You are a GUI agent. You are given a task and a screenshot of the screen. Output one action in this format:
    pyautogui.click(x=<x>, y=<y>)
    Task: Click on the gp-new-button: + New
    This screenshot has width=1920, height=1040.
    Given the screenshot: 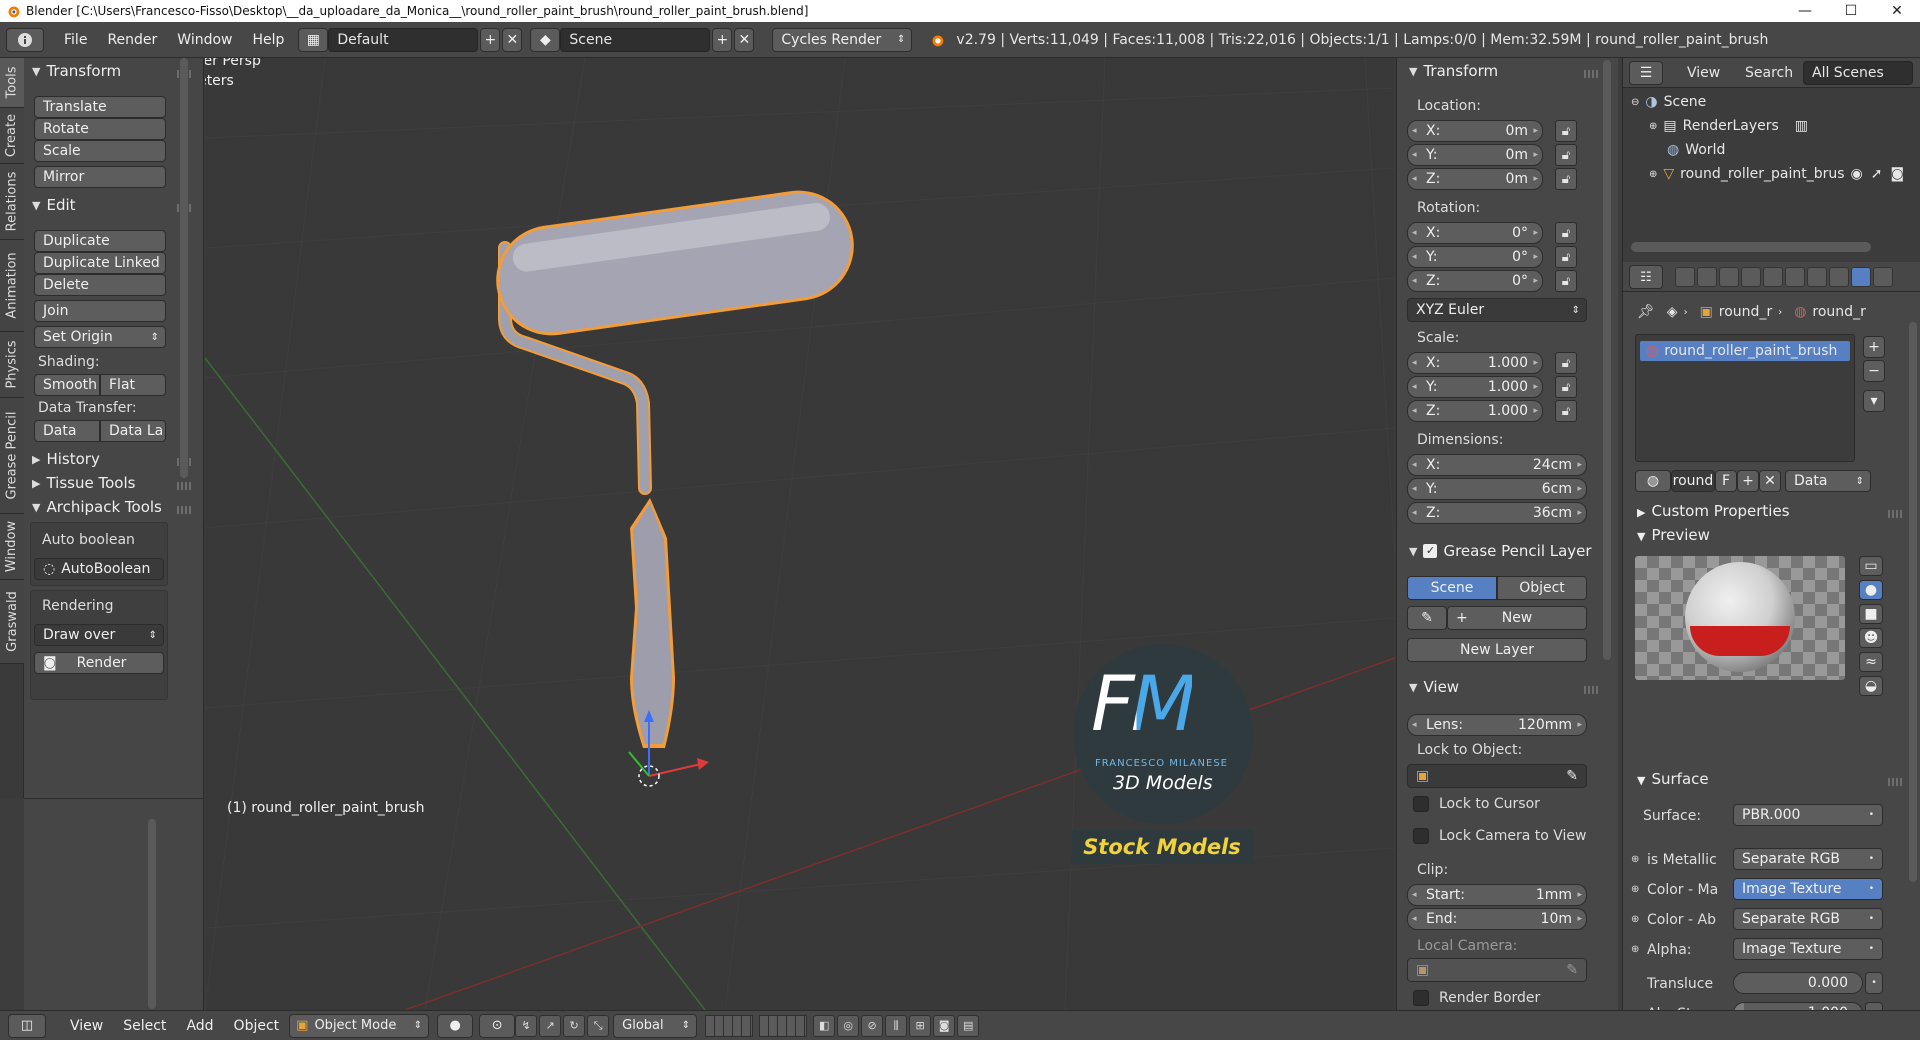 What is the action you would take?
    pyautogui.click(x=1517, y=618)
    